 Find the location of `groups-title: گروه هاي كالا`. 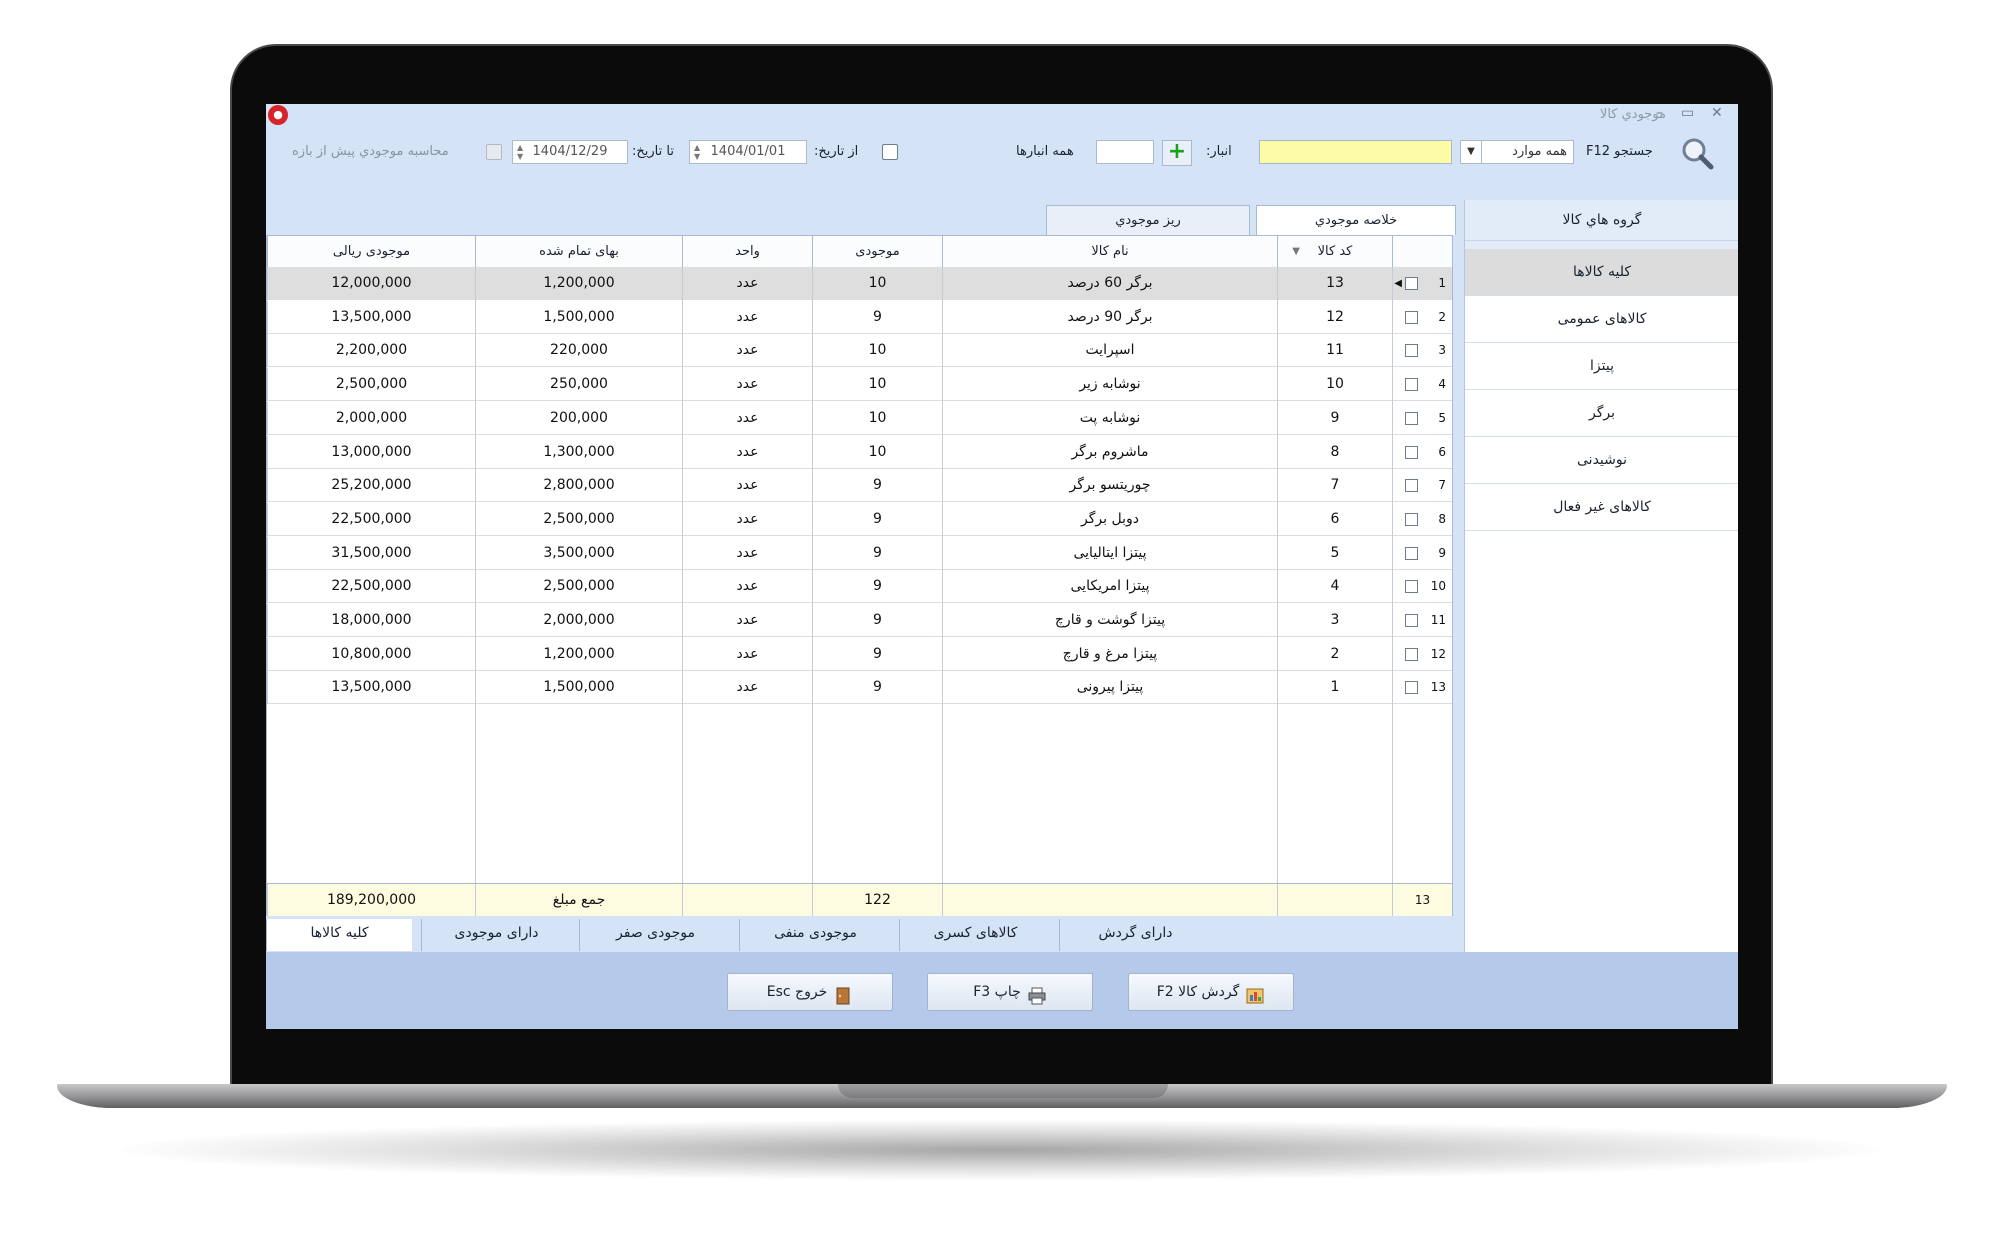

groups-title: گروه هاي كالا is located at coordinates (1601, 220).